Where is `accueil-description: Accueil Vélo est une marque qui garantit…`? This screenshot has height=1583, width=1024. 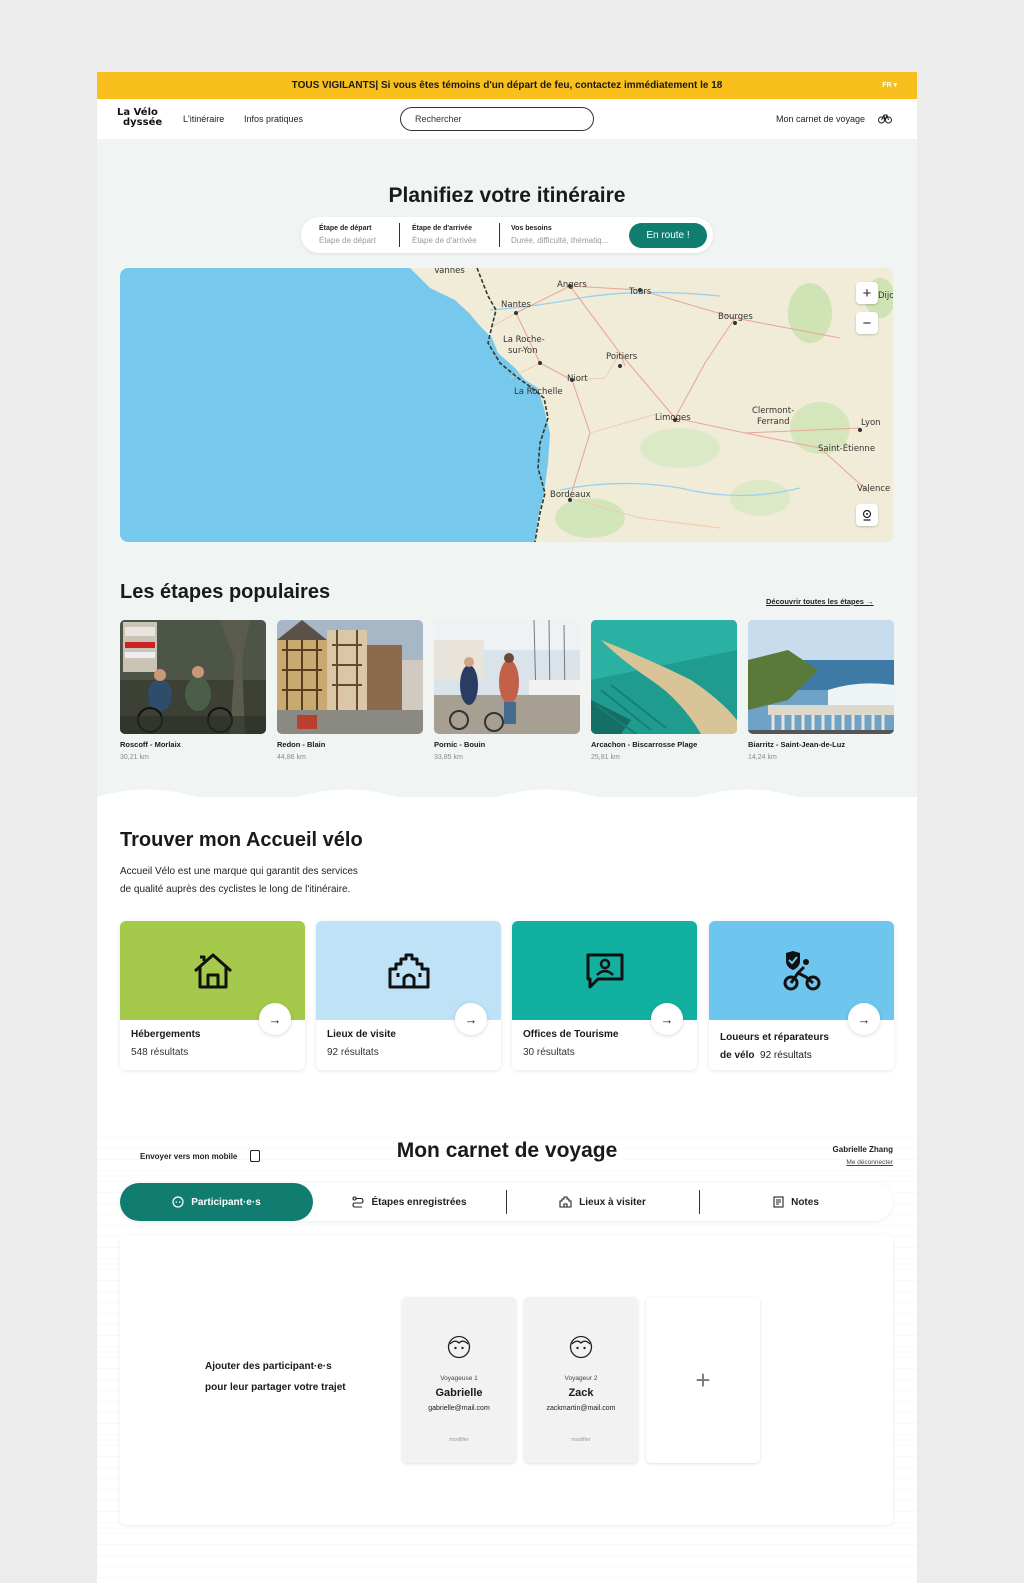 accueil-description: Accueil Vélo est une marque qui garantit… is located at coordinates (270, 881).